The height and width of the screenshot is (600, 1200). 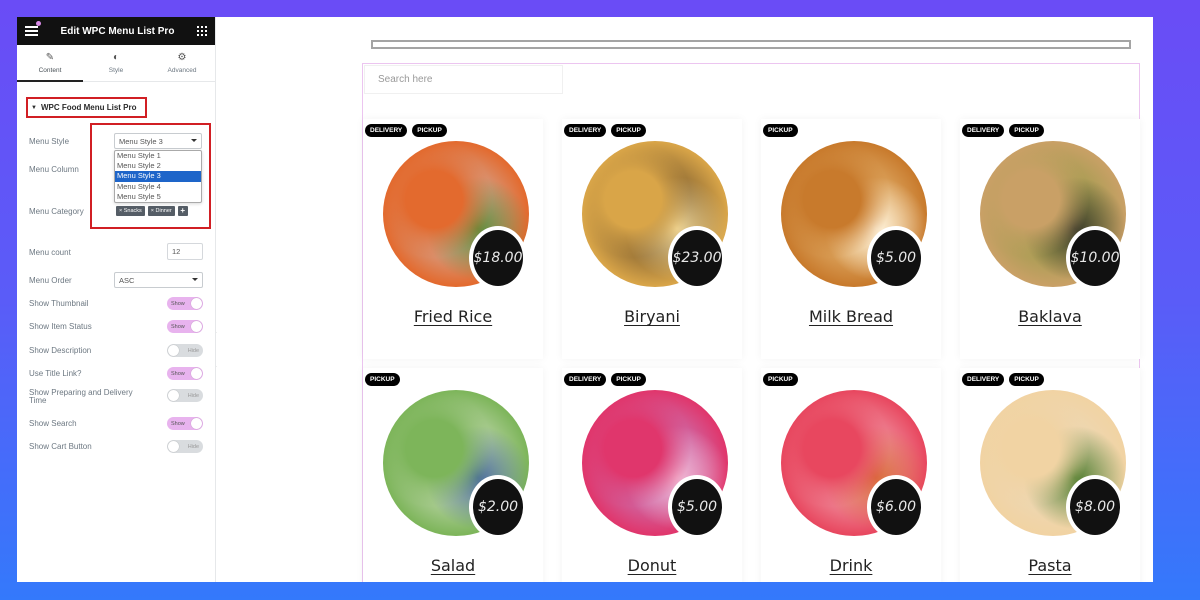 I want to click on menu-count-input: 12, so click(x=185, y=251).